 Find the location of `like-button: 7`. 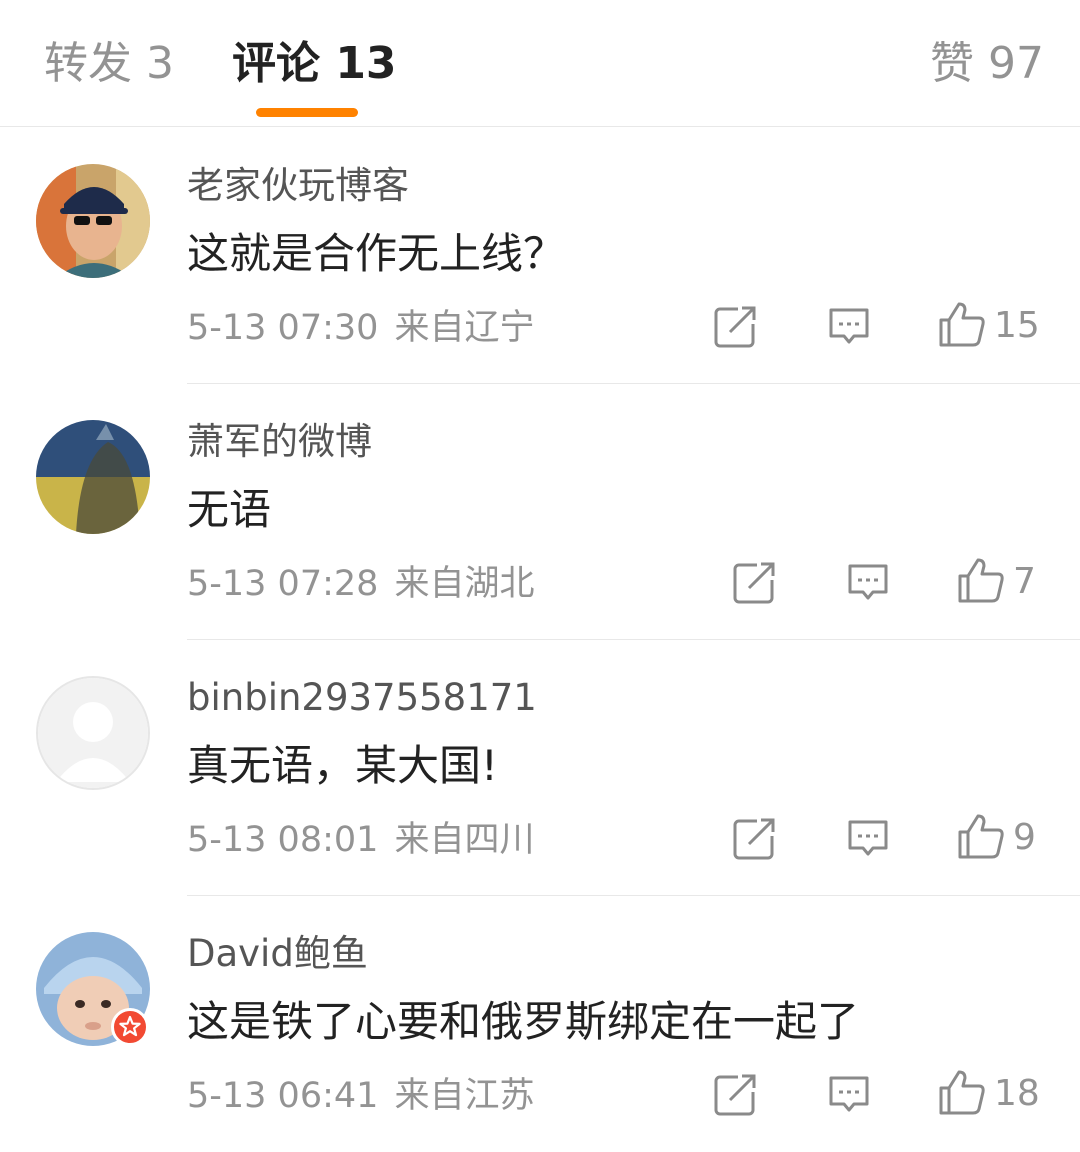

like-button: 7 is located at coordinates (996, 582).